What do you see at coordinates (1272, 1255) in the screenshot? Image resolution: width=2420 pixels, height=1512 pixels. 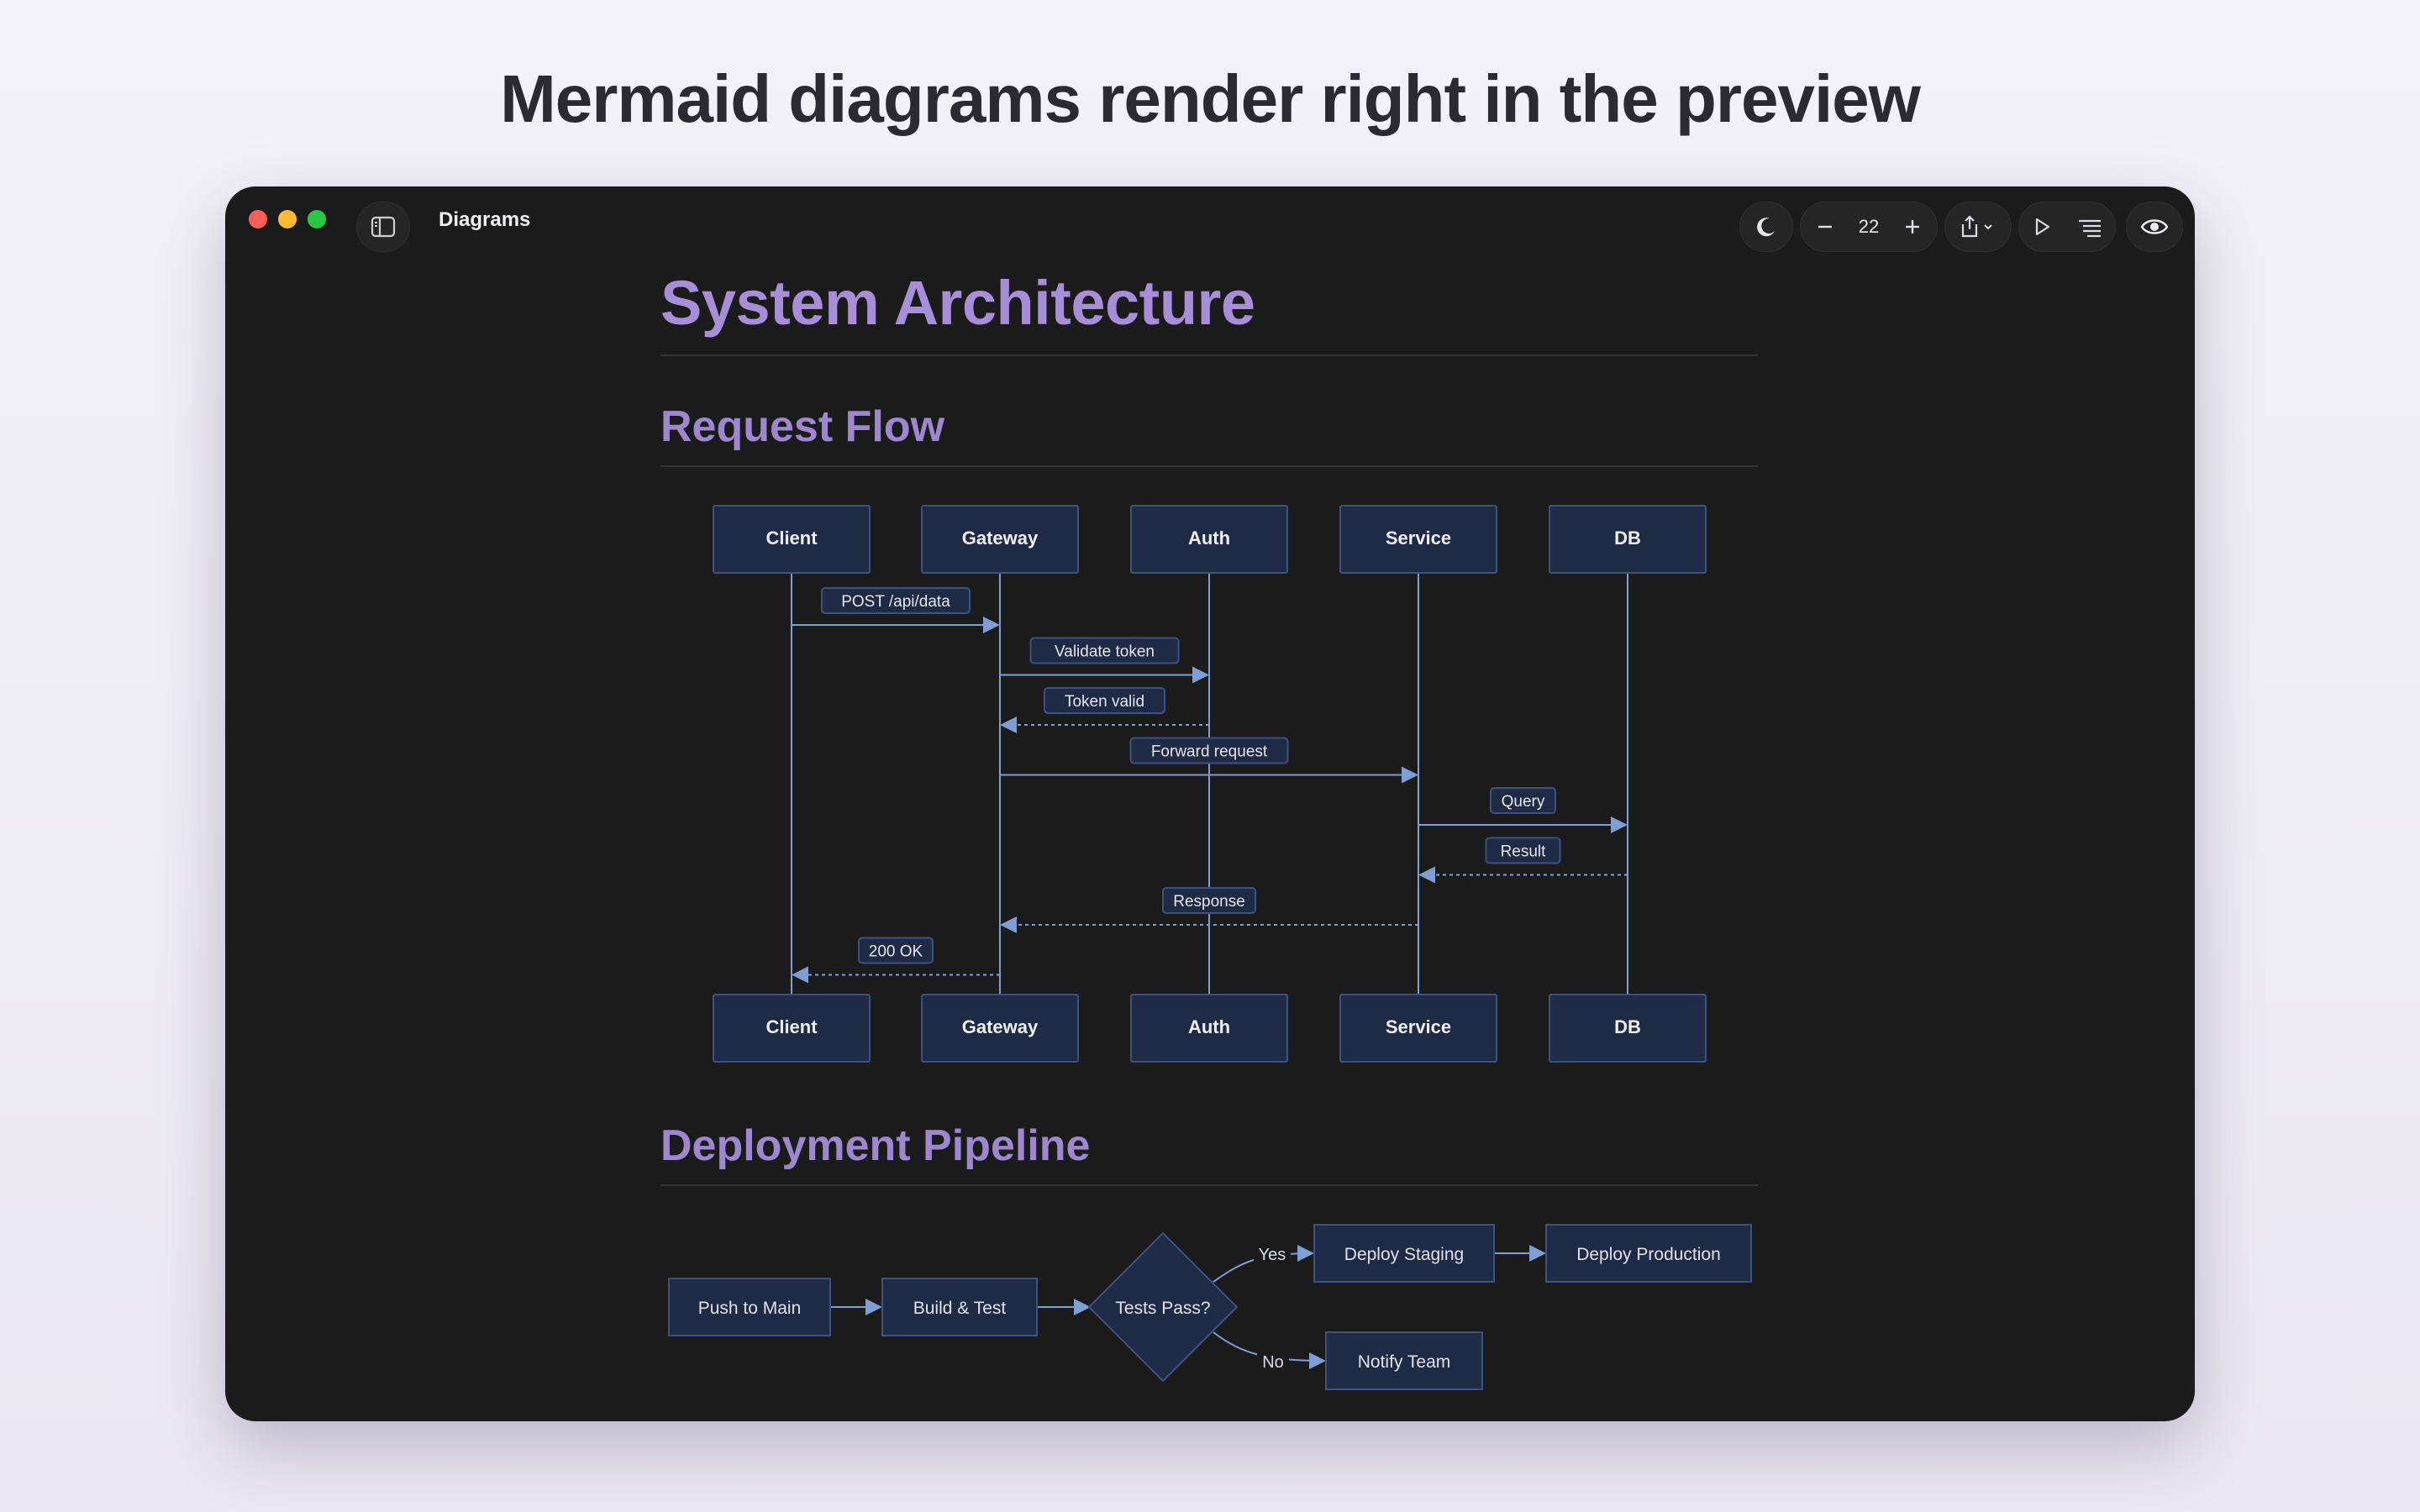 I see `edge-label-yes: Yes` at bounding box center [1272, 1255].